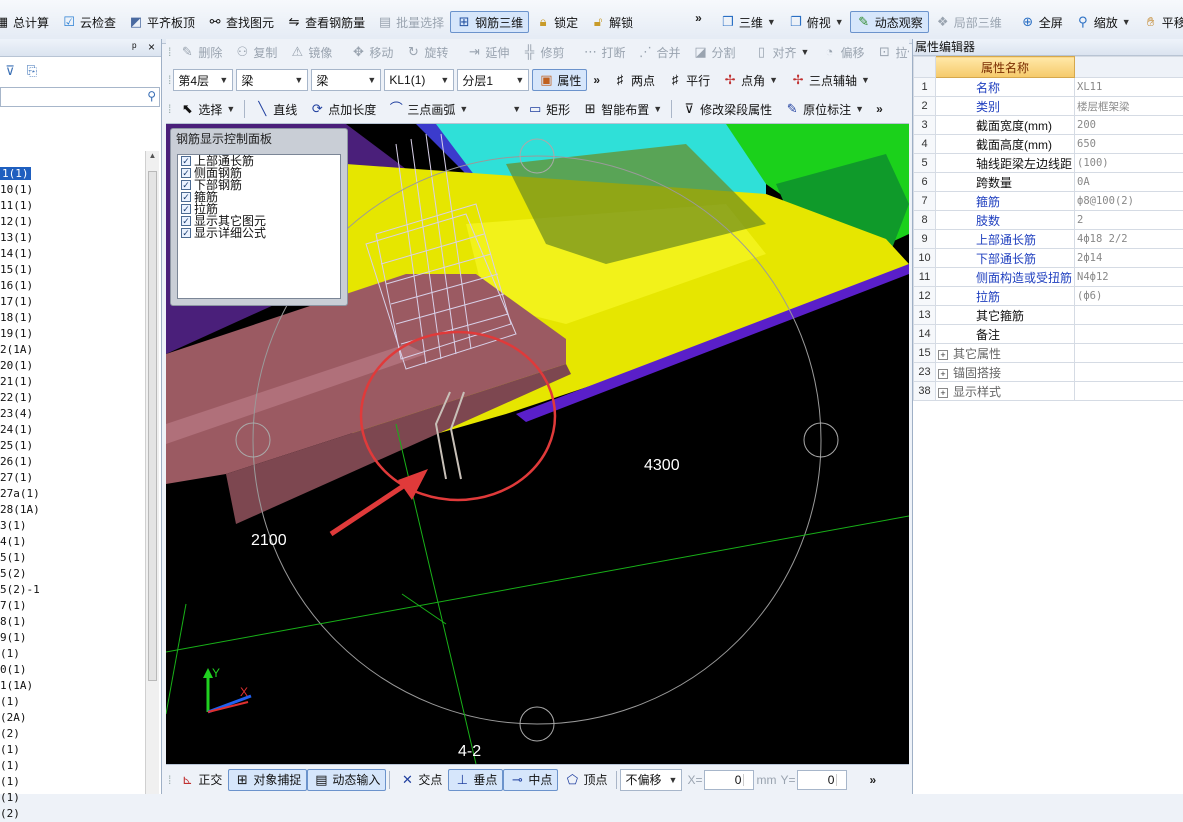  What do you see at coordinates (1048, 258) in the screenshot?
I see `property-row: 10下部通长筋2ф14` at bounding box center [1048, 258].